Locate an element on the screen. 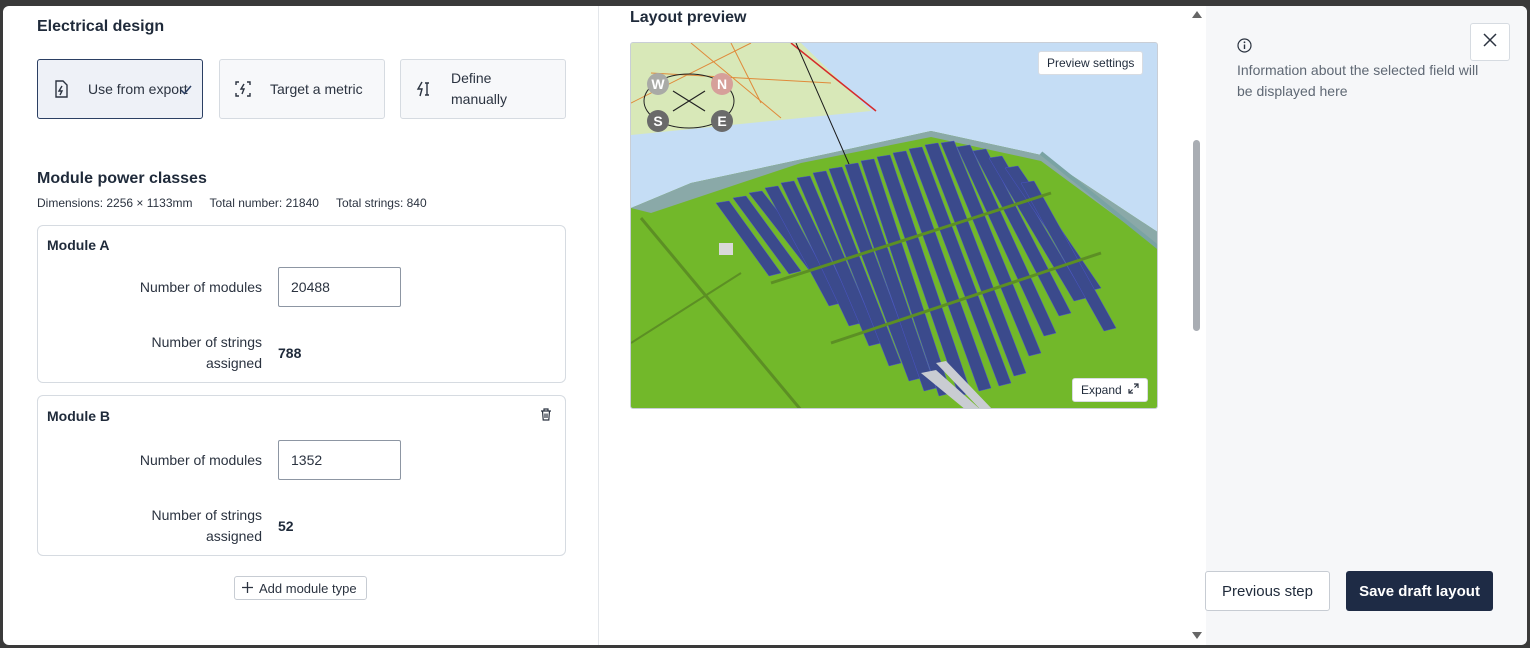  add-module-type-button: Add module type is located at coordinates (300, 588).